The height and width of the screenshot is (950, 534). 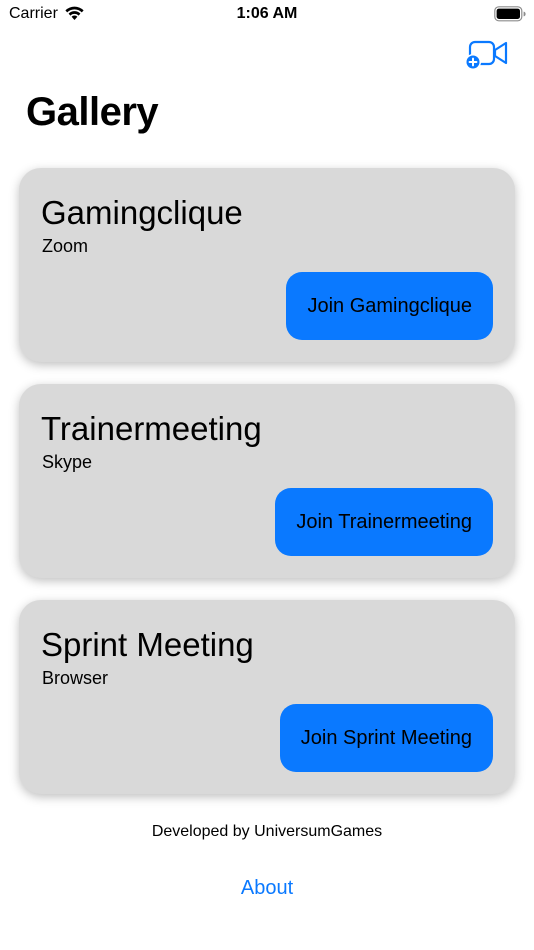 I want to click on status-bar: Carrier 1:06 AM, so click(x=267, y=14).